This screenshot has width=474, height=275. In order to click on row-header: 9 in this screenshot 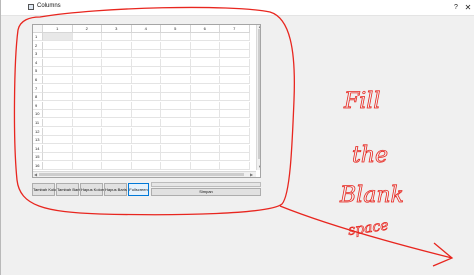, I will do `click(38, 105)`.